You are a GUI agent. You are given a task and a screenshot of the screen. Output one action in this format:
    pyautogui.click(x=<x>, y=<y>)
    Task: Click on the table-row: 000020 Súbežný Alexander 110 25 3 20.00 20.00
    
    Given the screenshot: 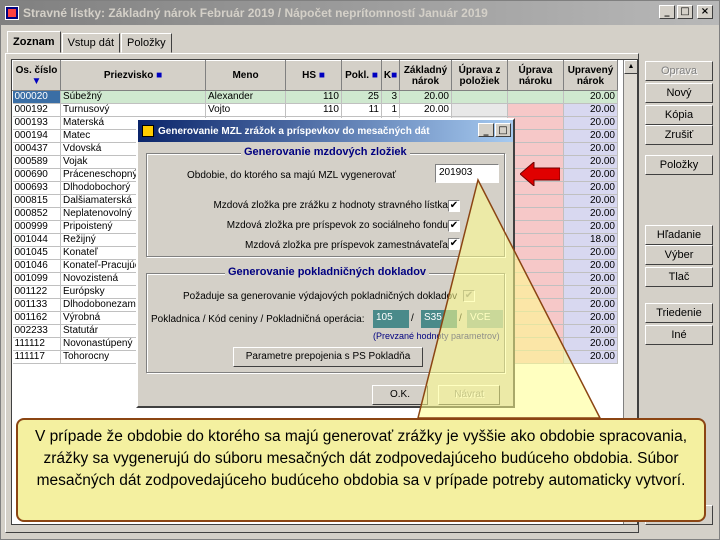 What is the action you would take?
    pyautogui.click(x=315, y=97)
    